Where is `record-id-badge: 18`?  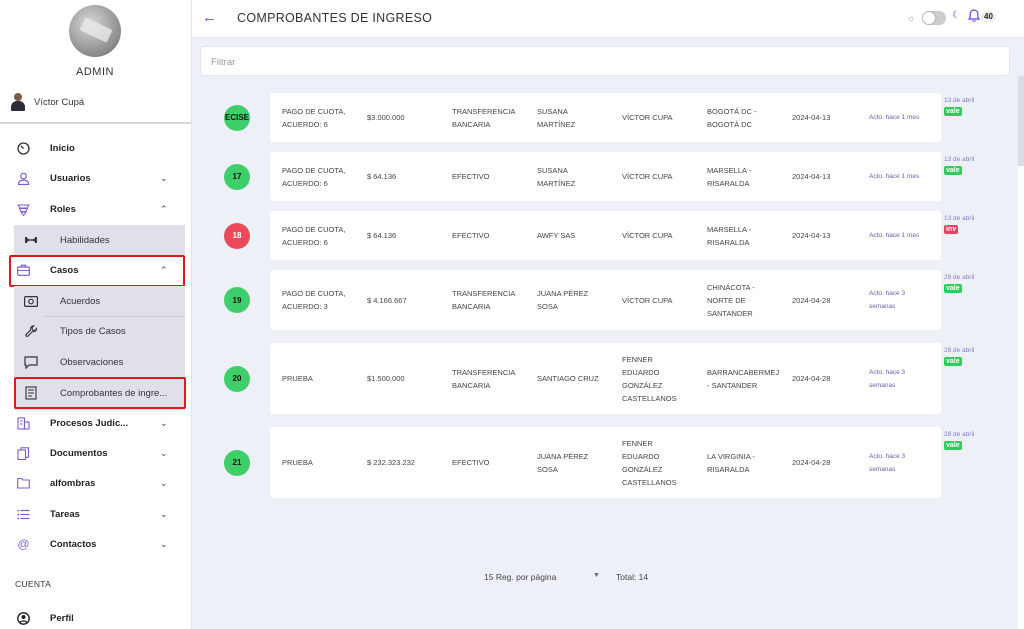 record-id-badge: 18 is located at coordinates (237, 235).